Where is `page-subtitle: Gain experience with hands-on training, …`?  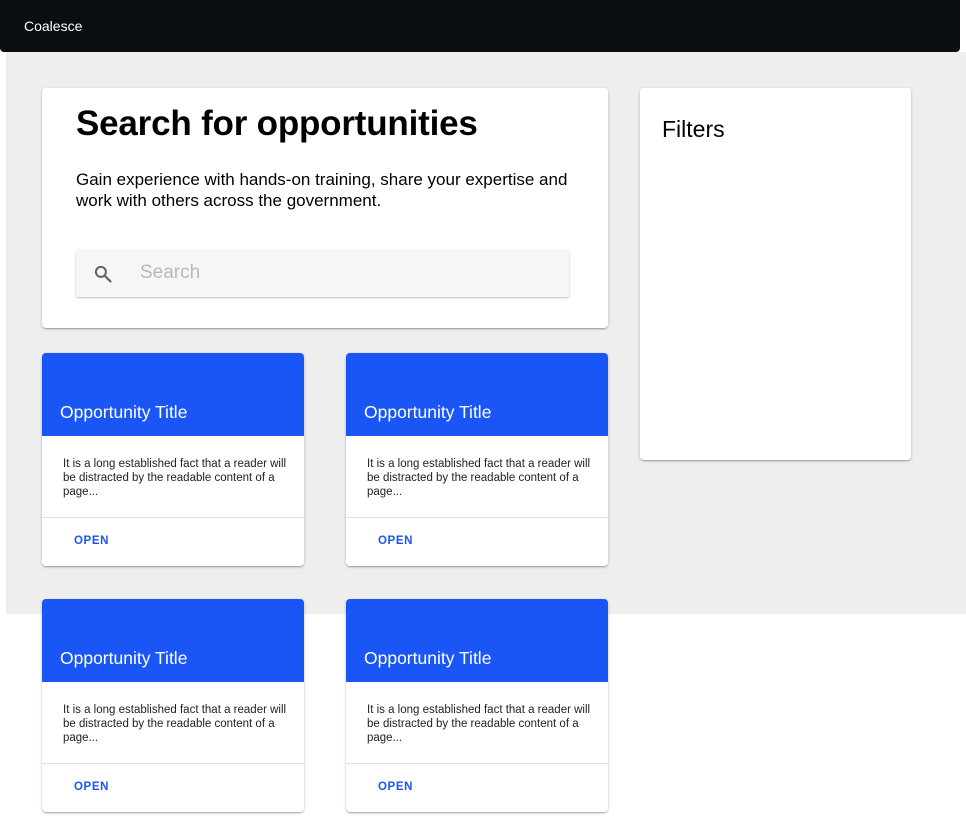
page-subtitle: Gain experience with hands-on training, … is located at coordinates (322, 190).